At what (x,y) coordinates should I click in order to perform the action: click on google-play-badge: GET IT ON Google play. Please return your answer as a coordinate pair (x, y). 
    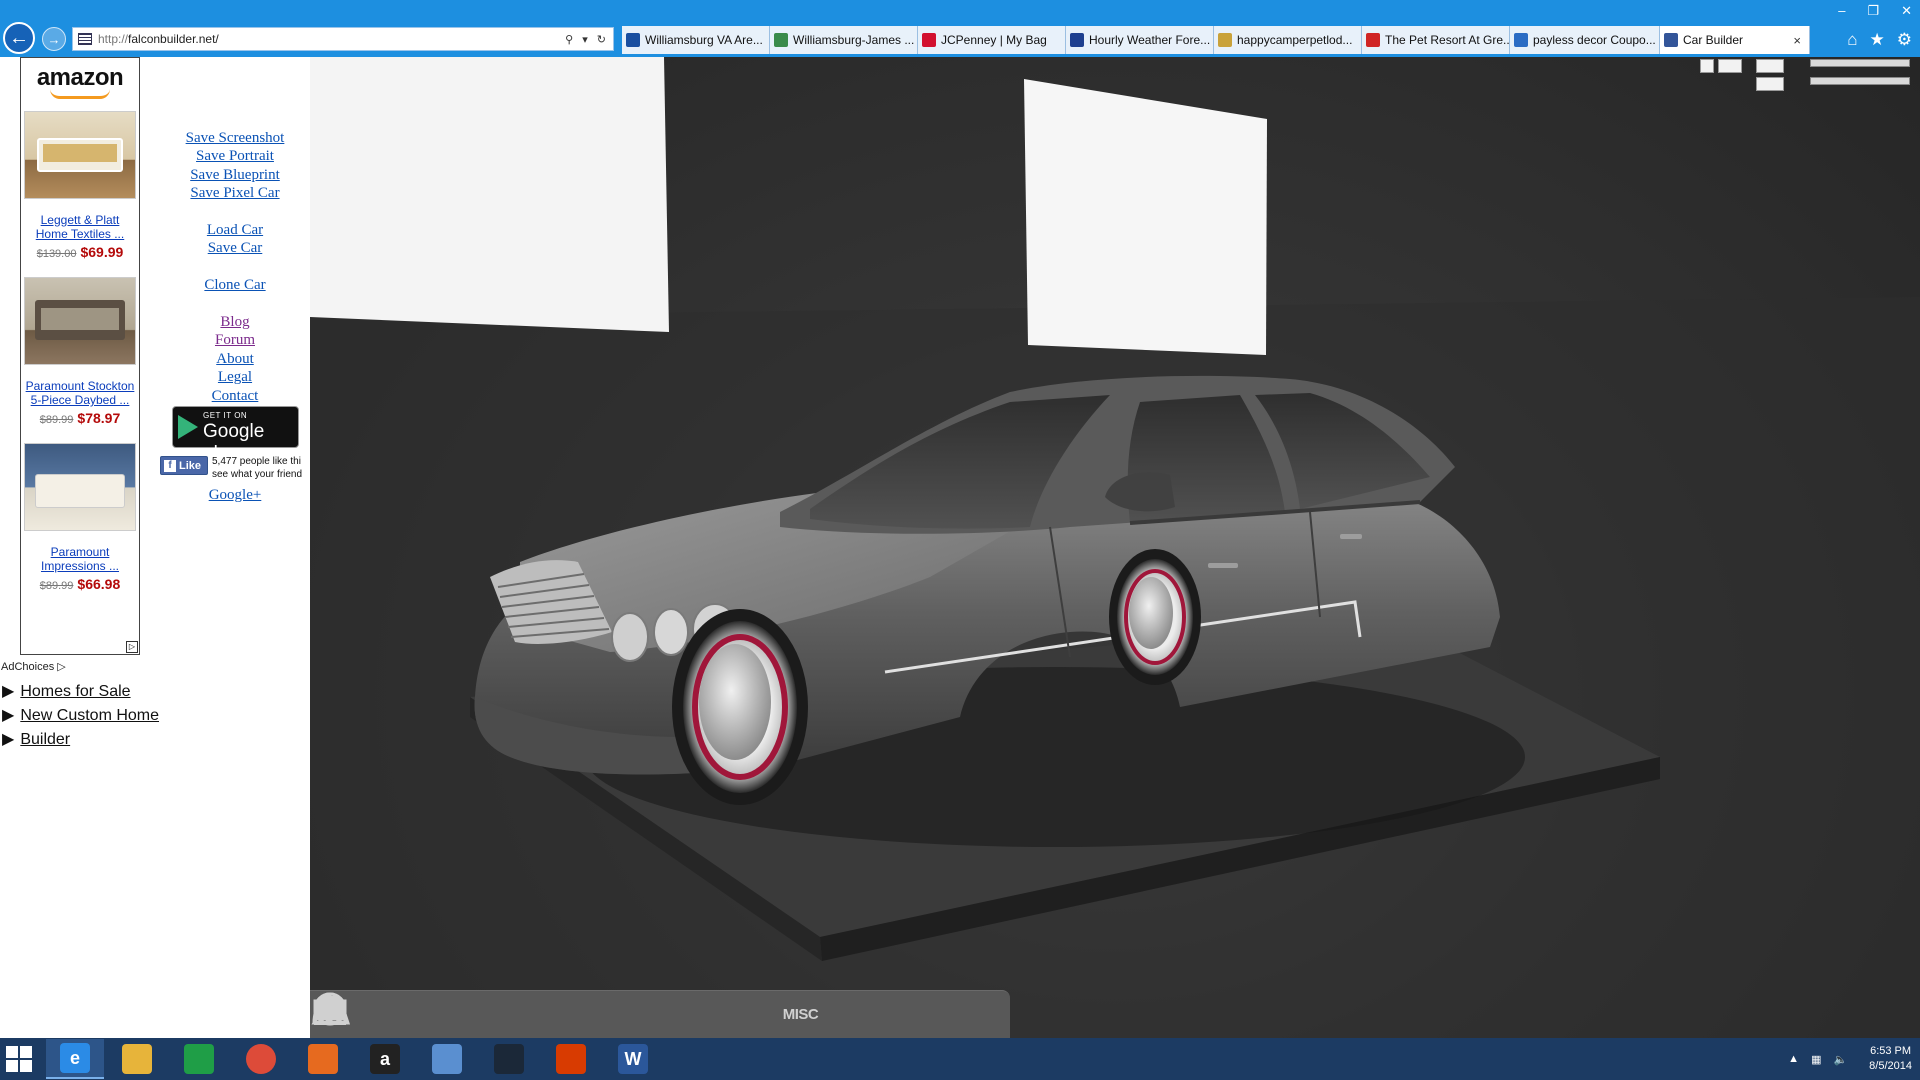
    Looking at the image, I should click on (235, 435).